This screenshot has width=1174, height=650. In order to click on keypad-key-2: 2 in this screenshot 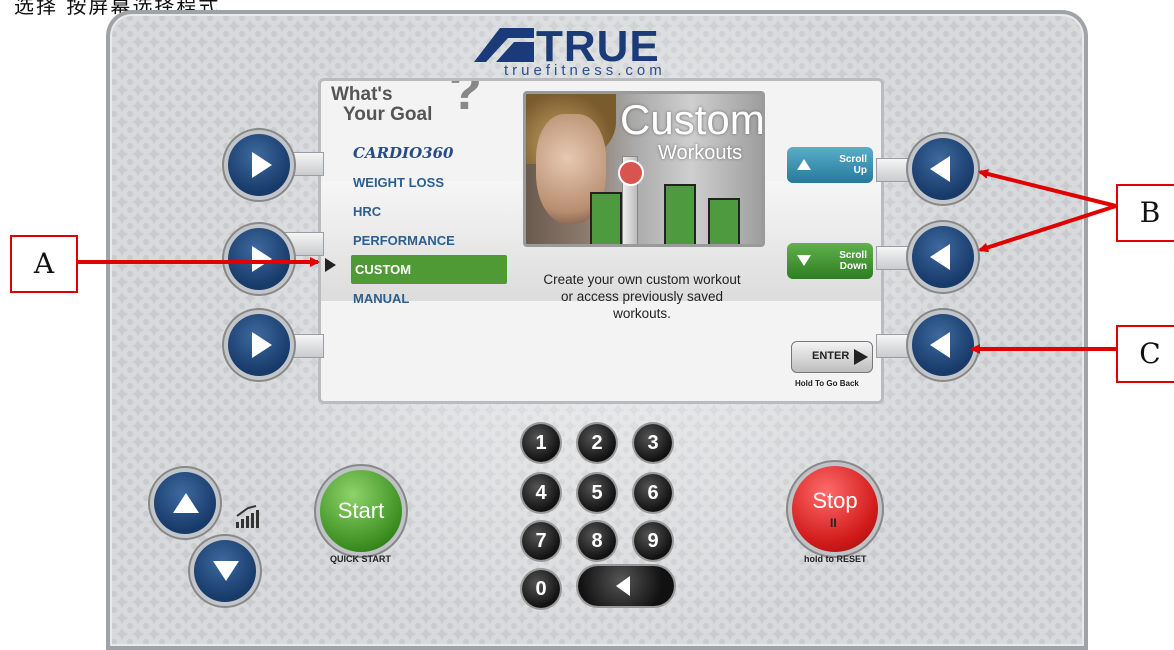, I will do `click(597, 443)`.